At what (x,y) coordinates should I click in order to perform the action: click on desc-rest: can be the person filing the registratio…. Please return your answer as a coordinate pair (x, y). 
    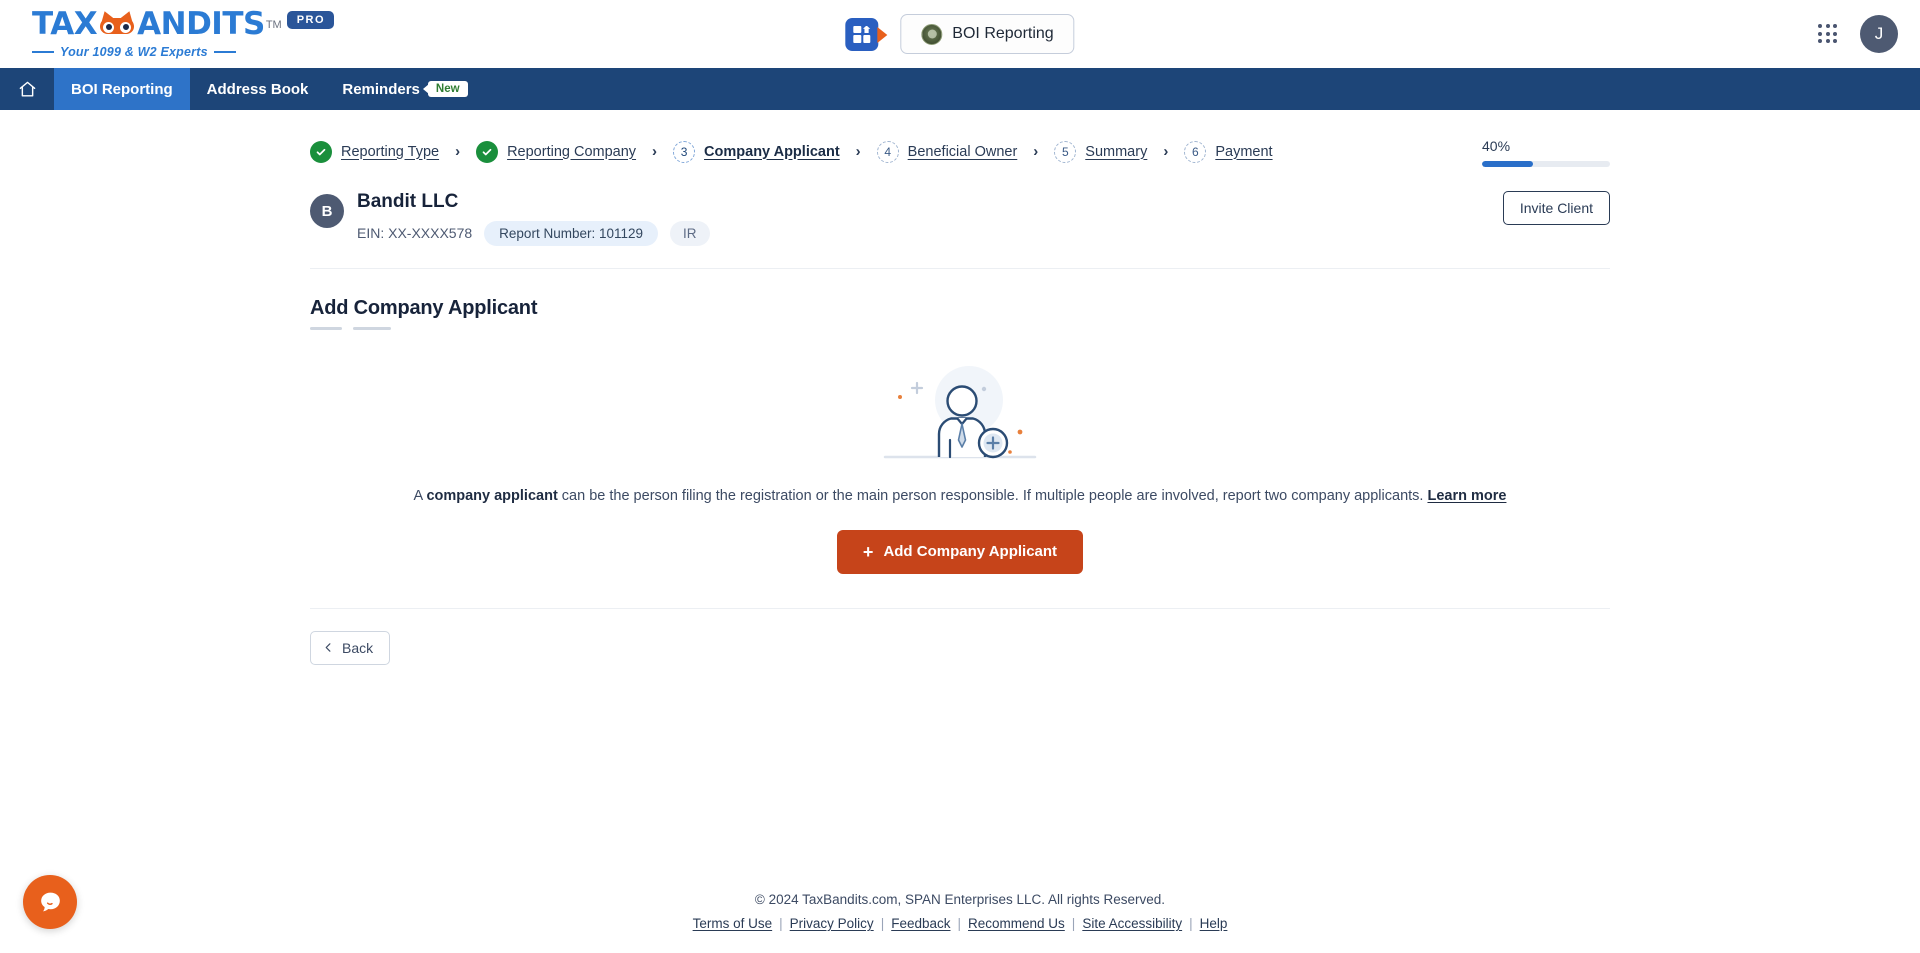
    Looking at the image, I should click on (992, 495).